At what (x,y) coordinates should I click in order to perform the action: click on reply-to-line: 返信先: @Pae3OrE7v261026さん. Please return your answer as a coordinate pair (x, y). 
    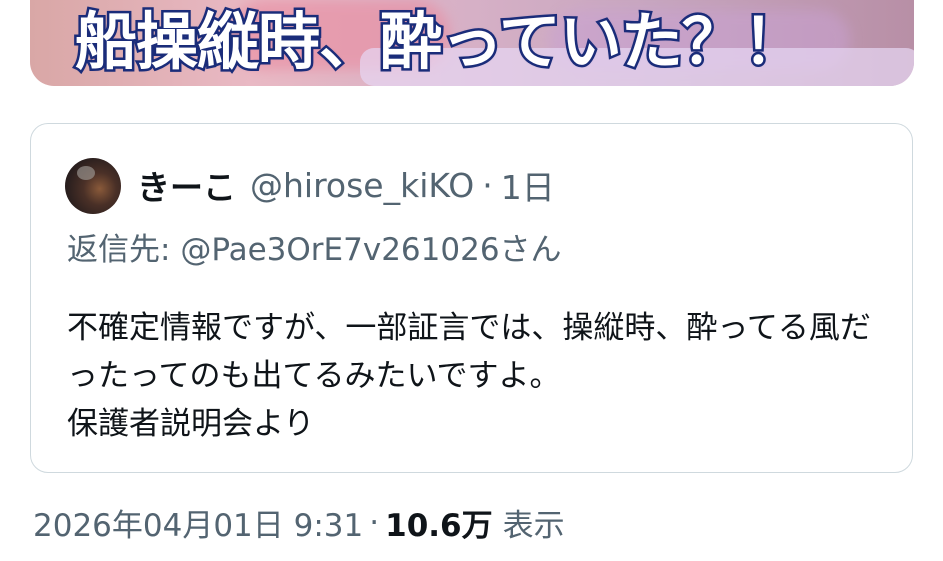
    Looking at the image, I should click on (314, 246).